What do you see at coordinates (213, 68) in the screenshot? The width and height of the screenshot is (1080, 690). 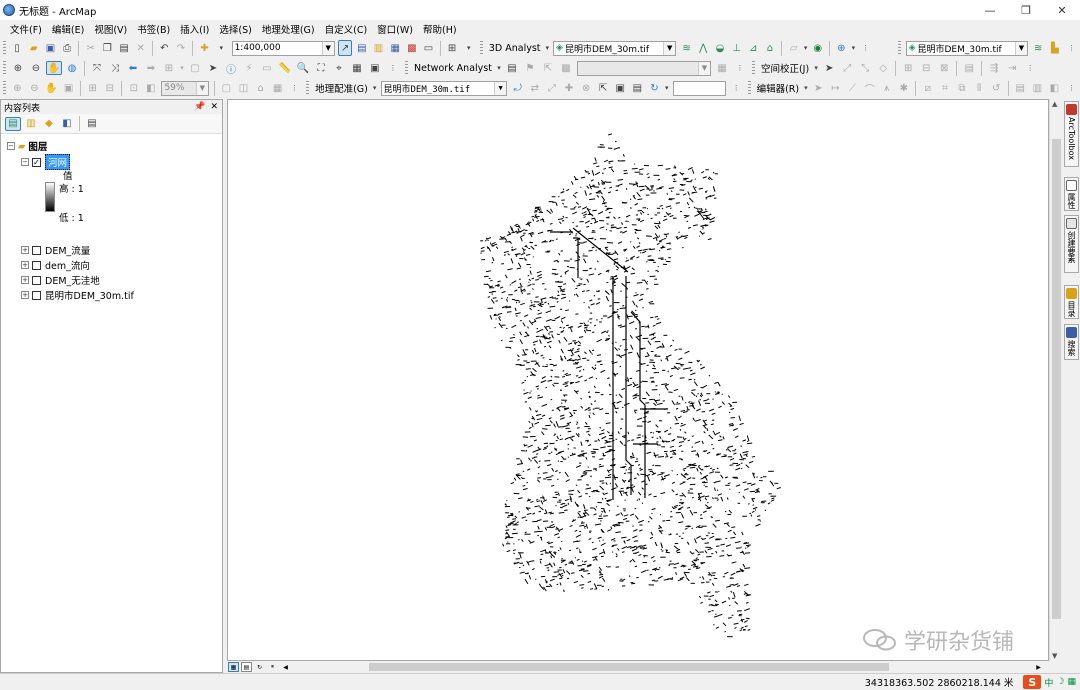 I see `select-pointer-icon: ➤` at bounding box center [213, 68].